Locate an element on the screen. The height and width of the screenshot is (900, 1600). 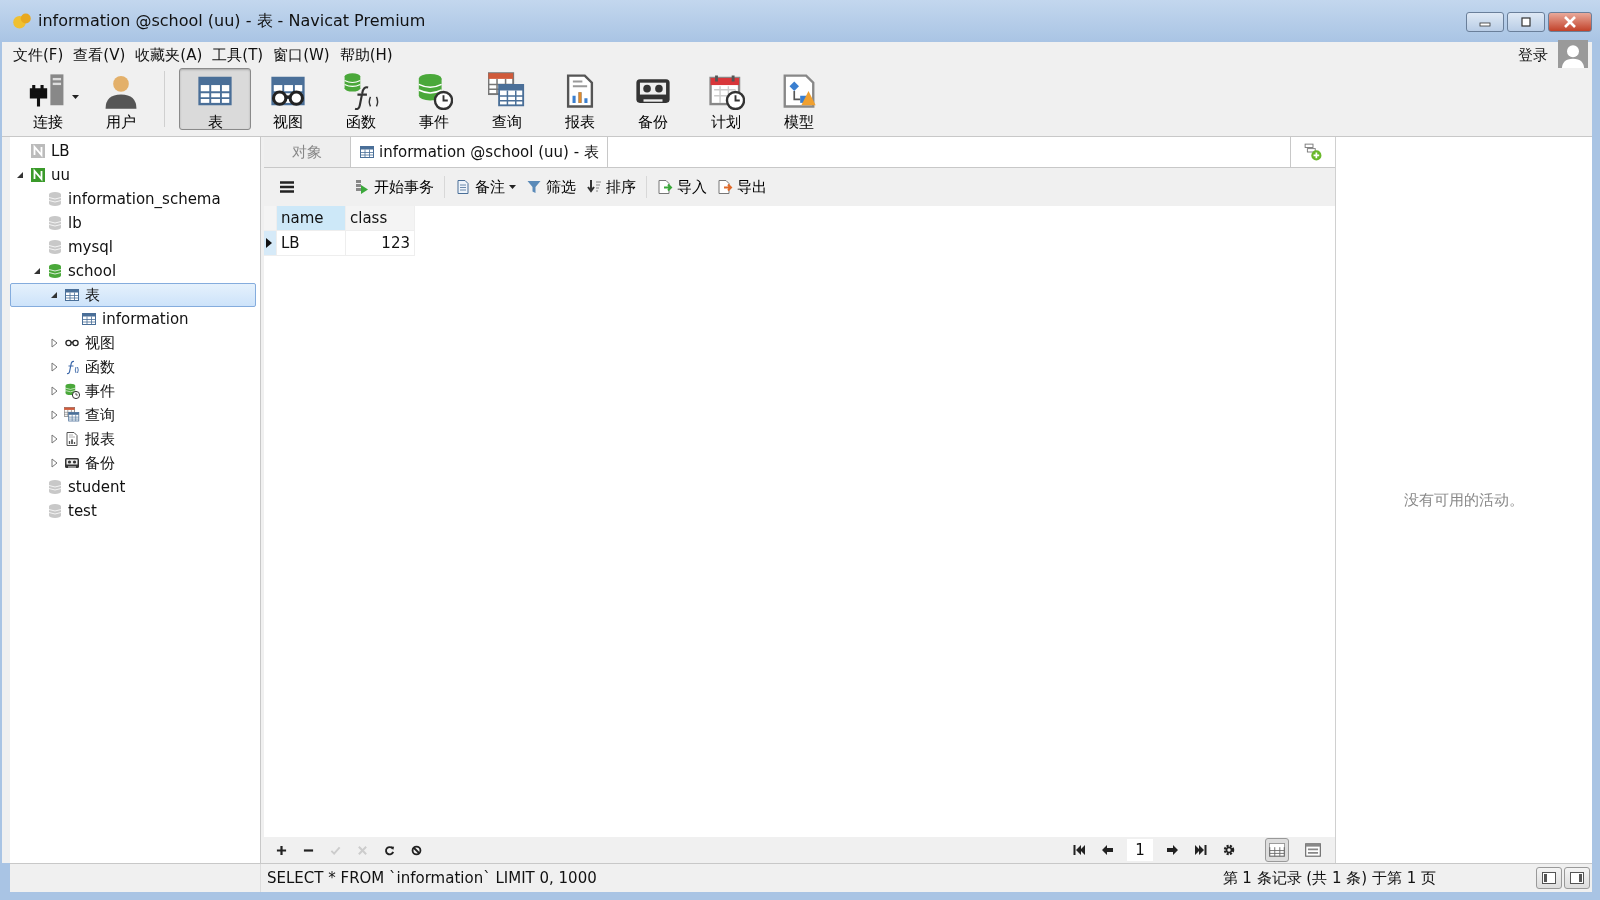
sql-query: SELECT * FROM `information` LIMIT 0, 1000 is located at coordinates (432, 878).